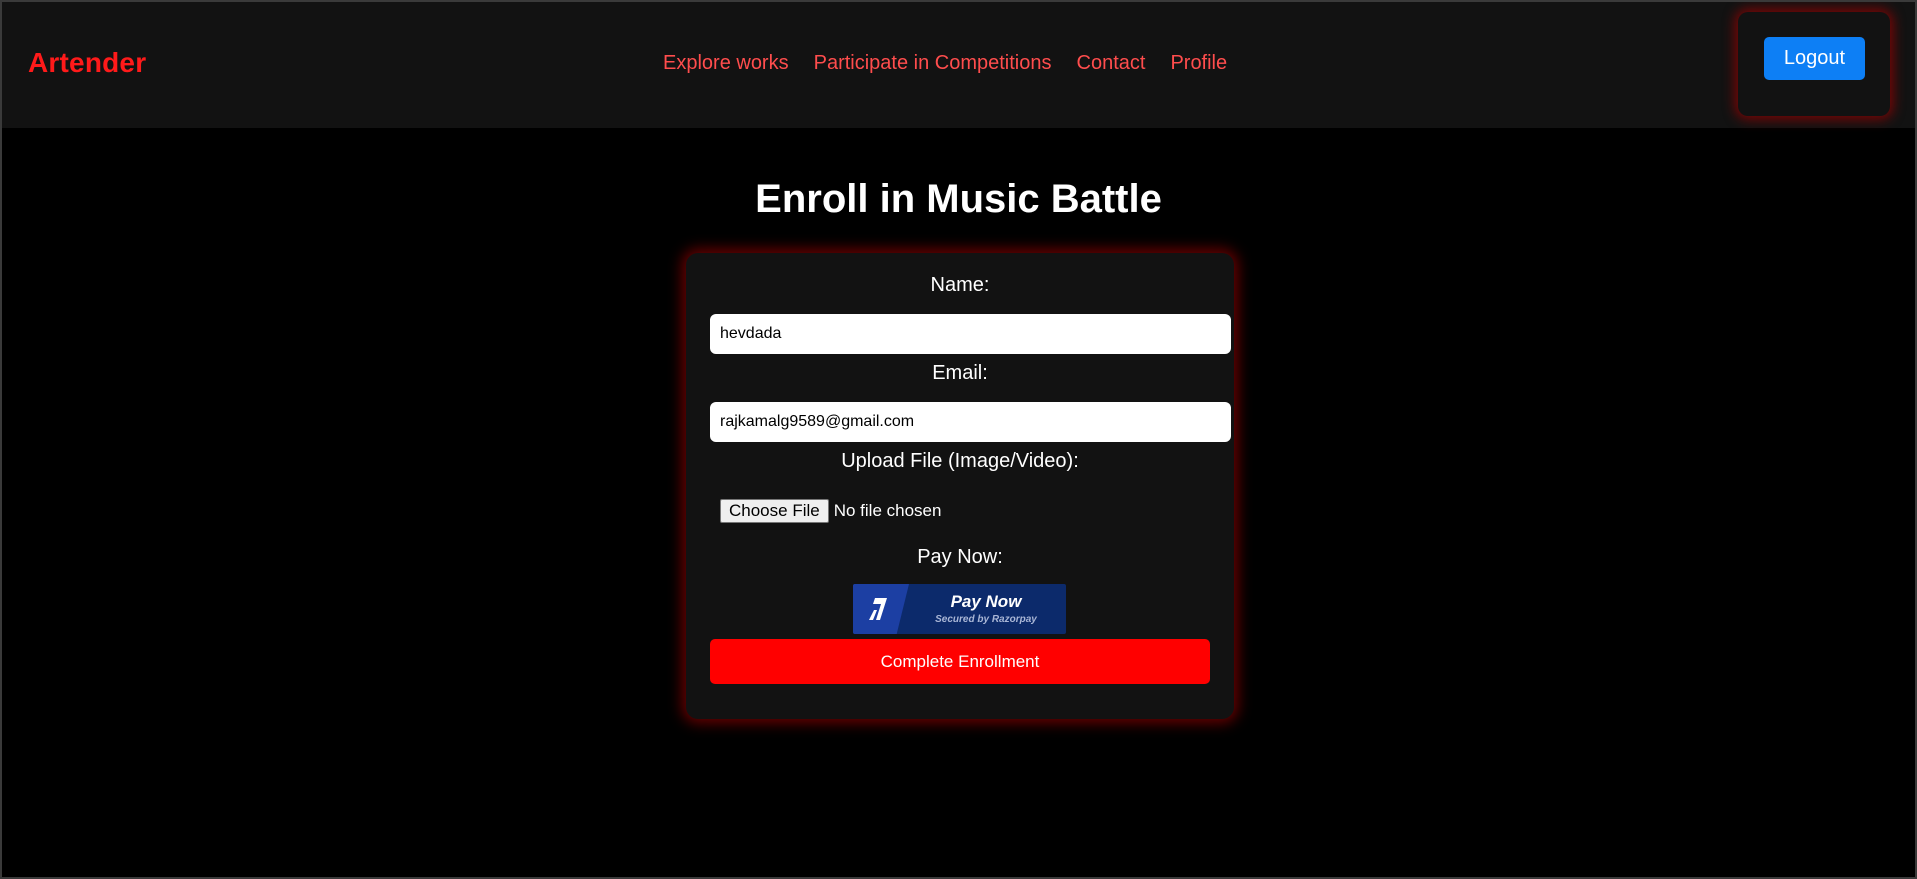 The width and height of the screenshot is (1917, 879). What do you see at coordinates (774, 511) in the screenshot?
I see `choose-file-button: Choose File` at bounding box center [774, 511].